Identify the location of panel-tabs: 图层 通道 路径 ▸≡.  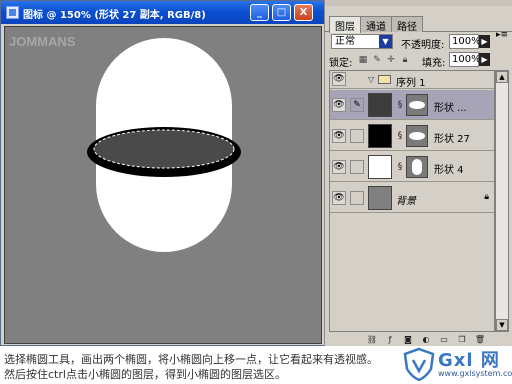
(418, 27).